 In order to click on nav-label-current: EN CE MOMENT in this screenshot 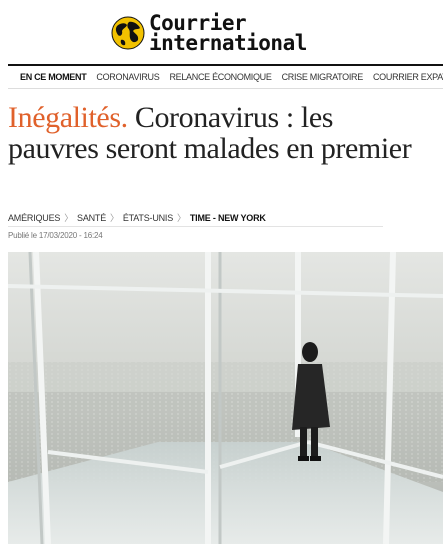, I will do `click(53, 77)`.